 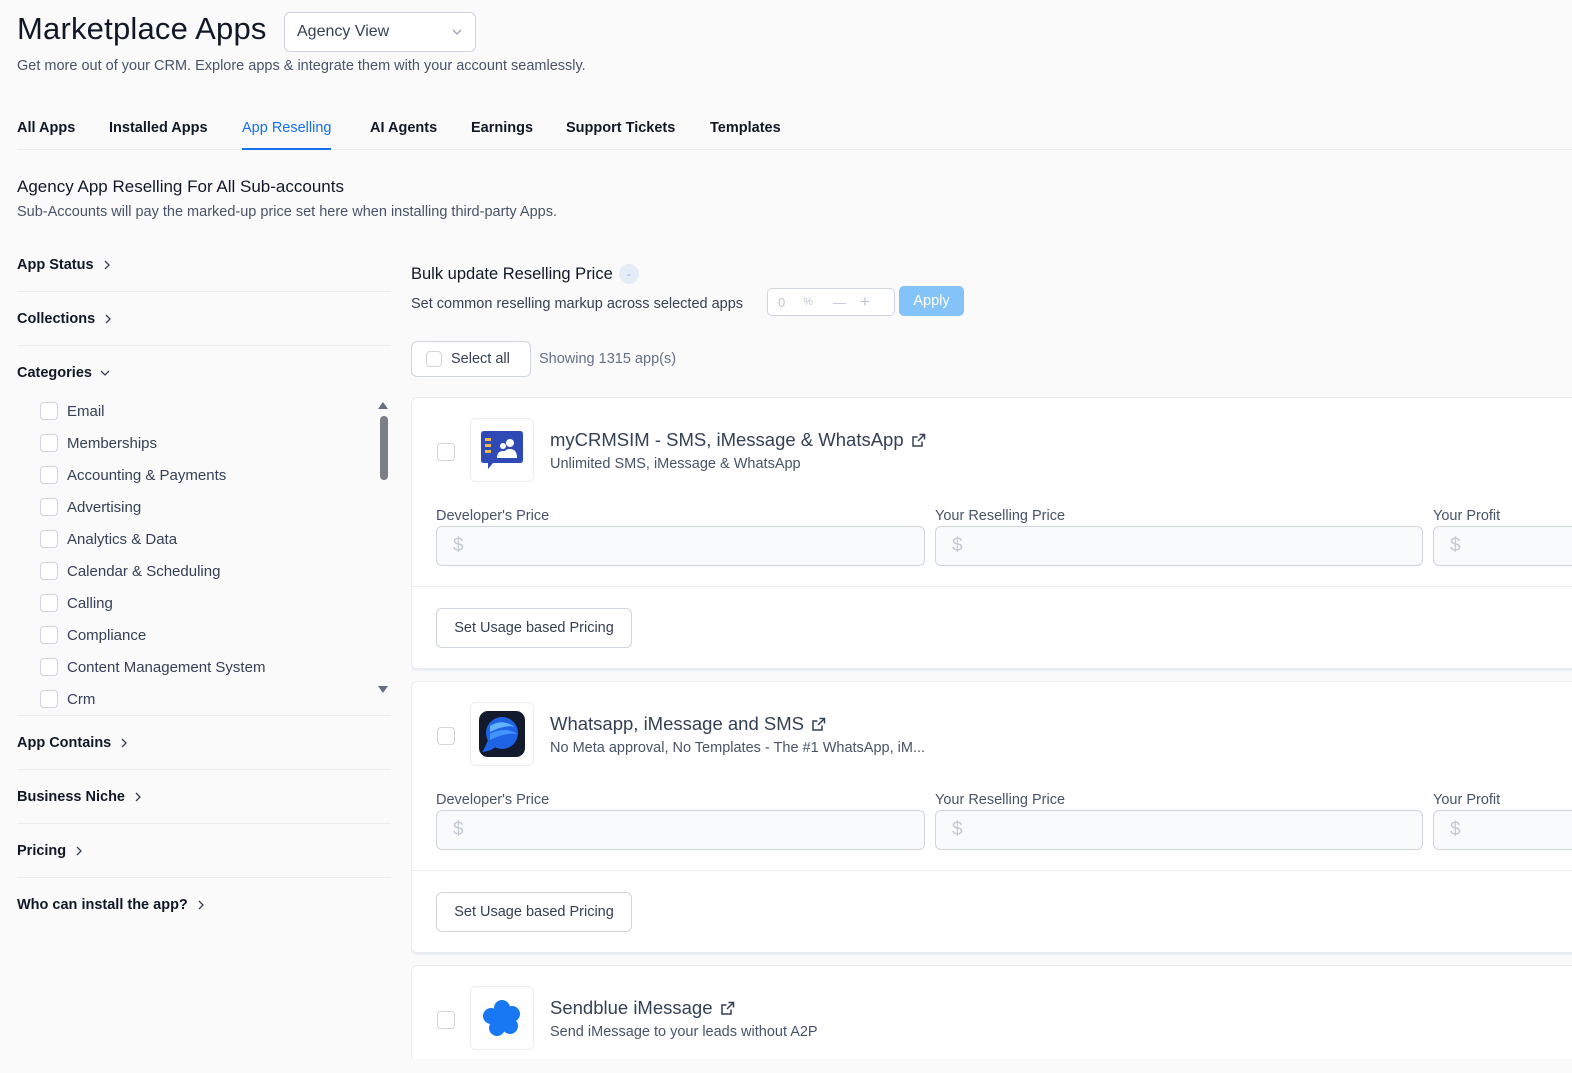 What do you see at coordinates (144, 571) in the screenshot?
I see `category-label: Calendar & Scheduling` at bounding box center [144, 571].